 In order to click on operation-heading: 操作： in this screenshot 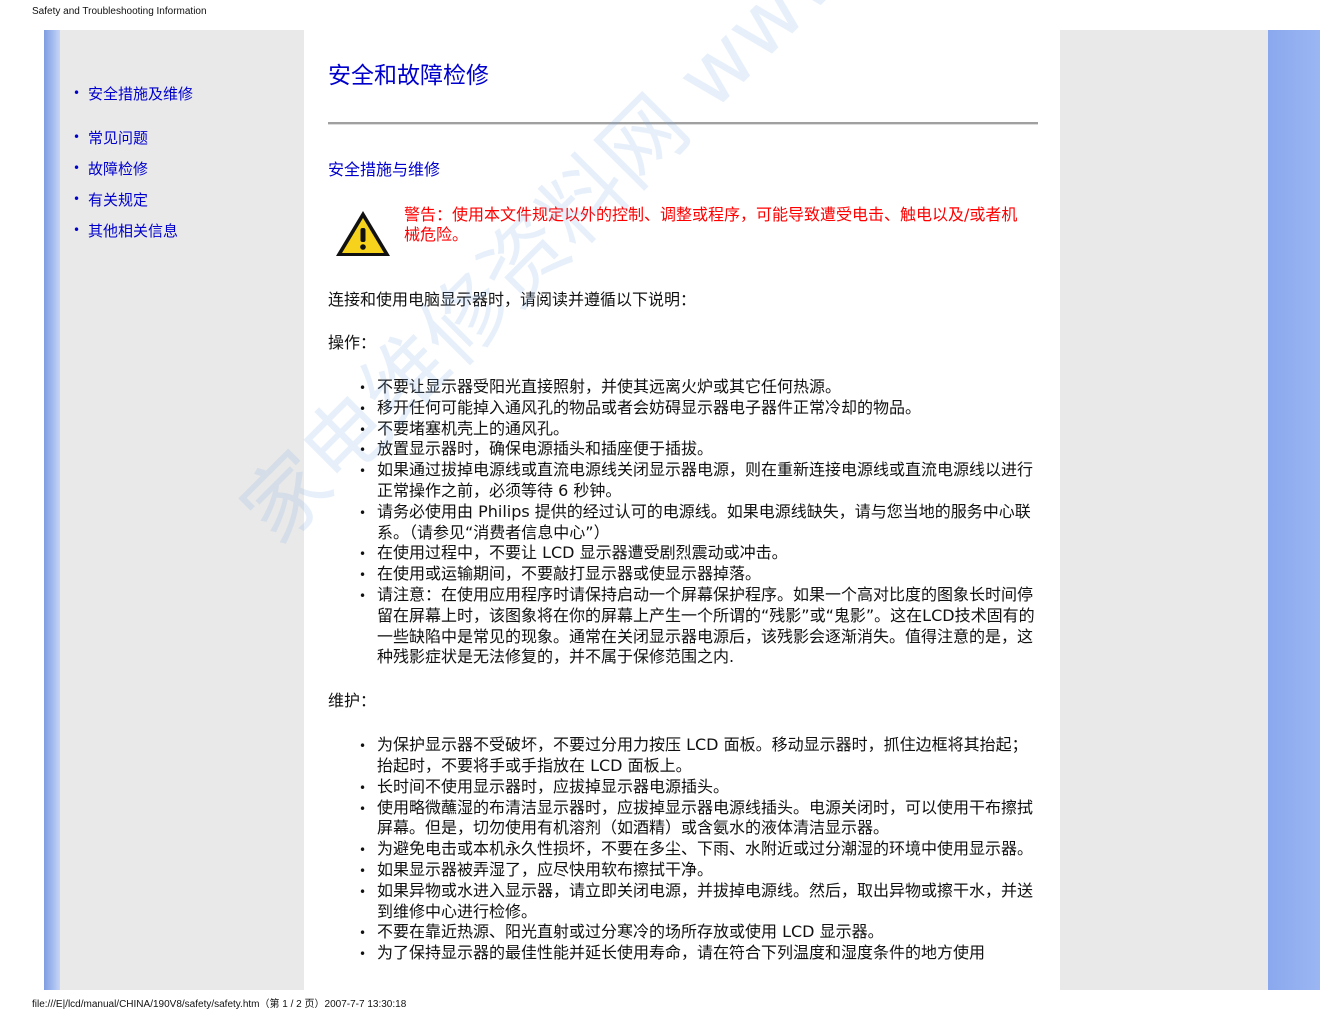, I will do `click(352, 342)`.